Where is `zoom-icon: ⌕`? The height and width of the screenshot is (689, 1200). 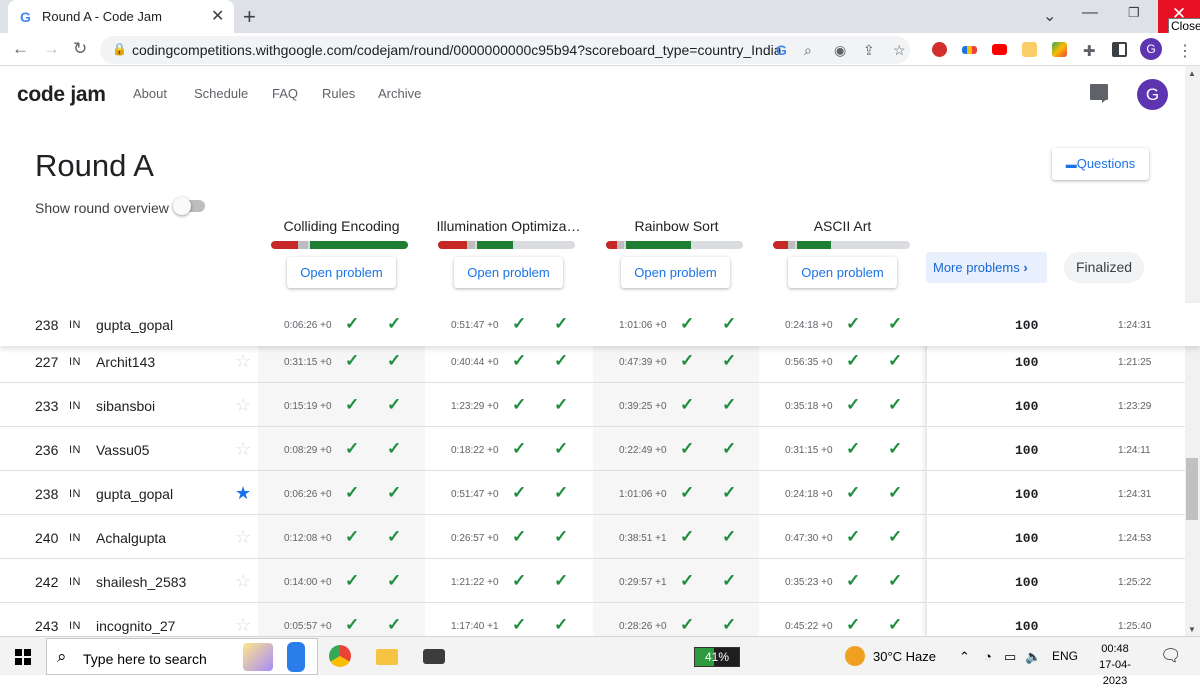 zoom-icon: ⌕ is located at coordinates (808, 50).